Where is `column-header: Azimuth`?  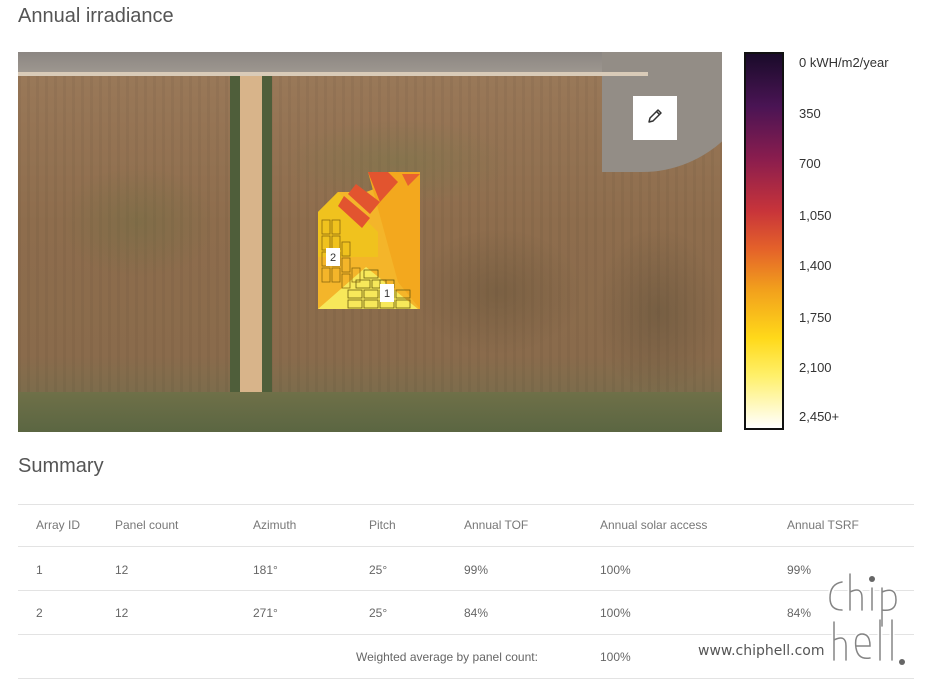
column-header: Azimuth is located at coordinates (275, 525).